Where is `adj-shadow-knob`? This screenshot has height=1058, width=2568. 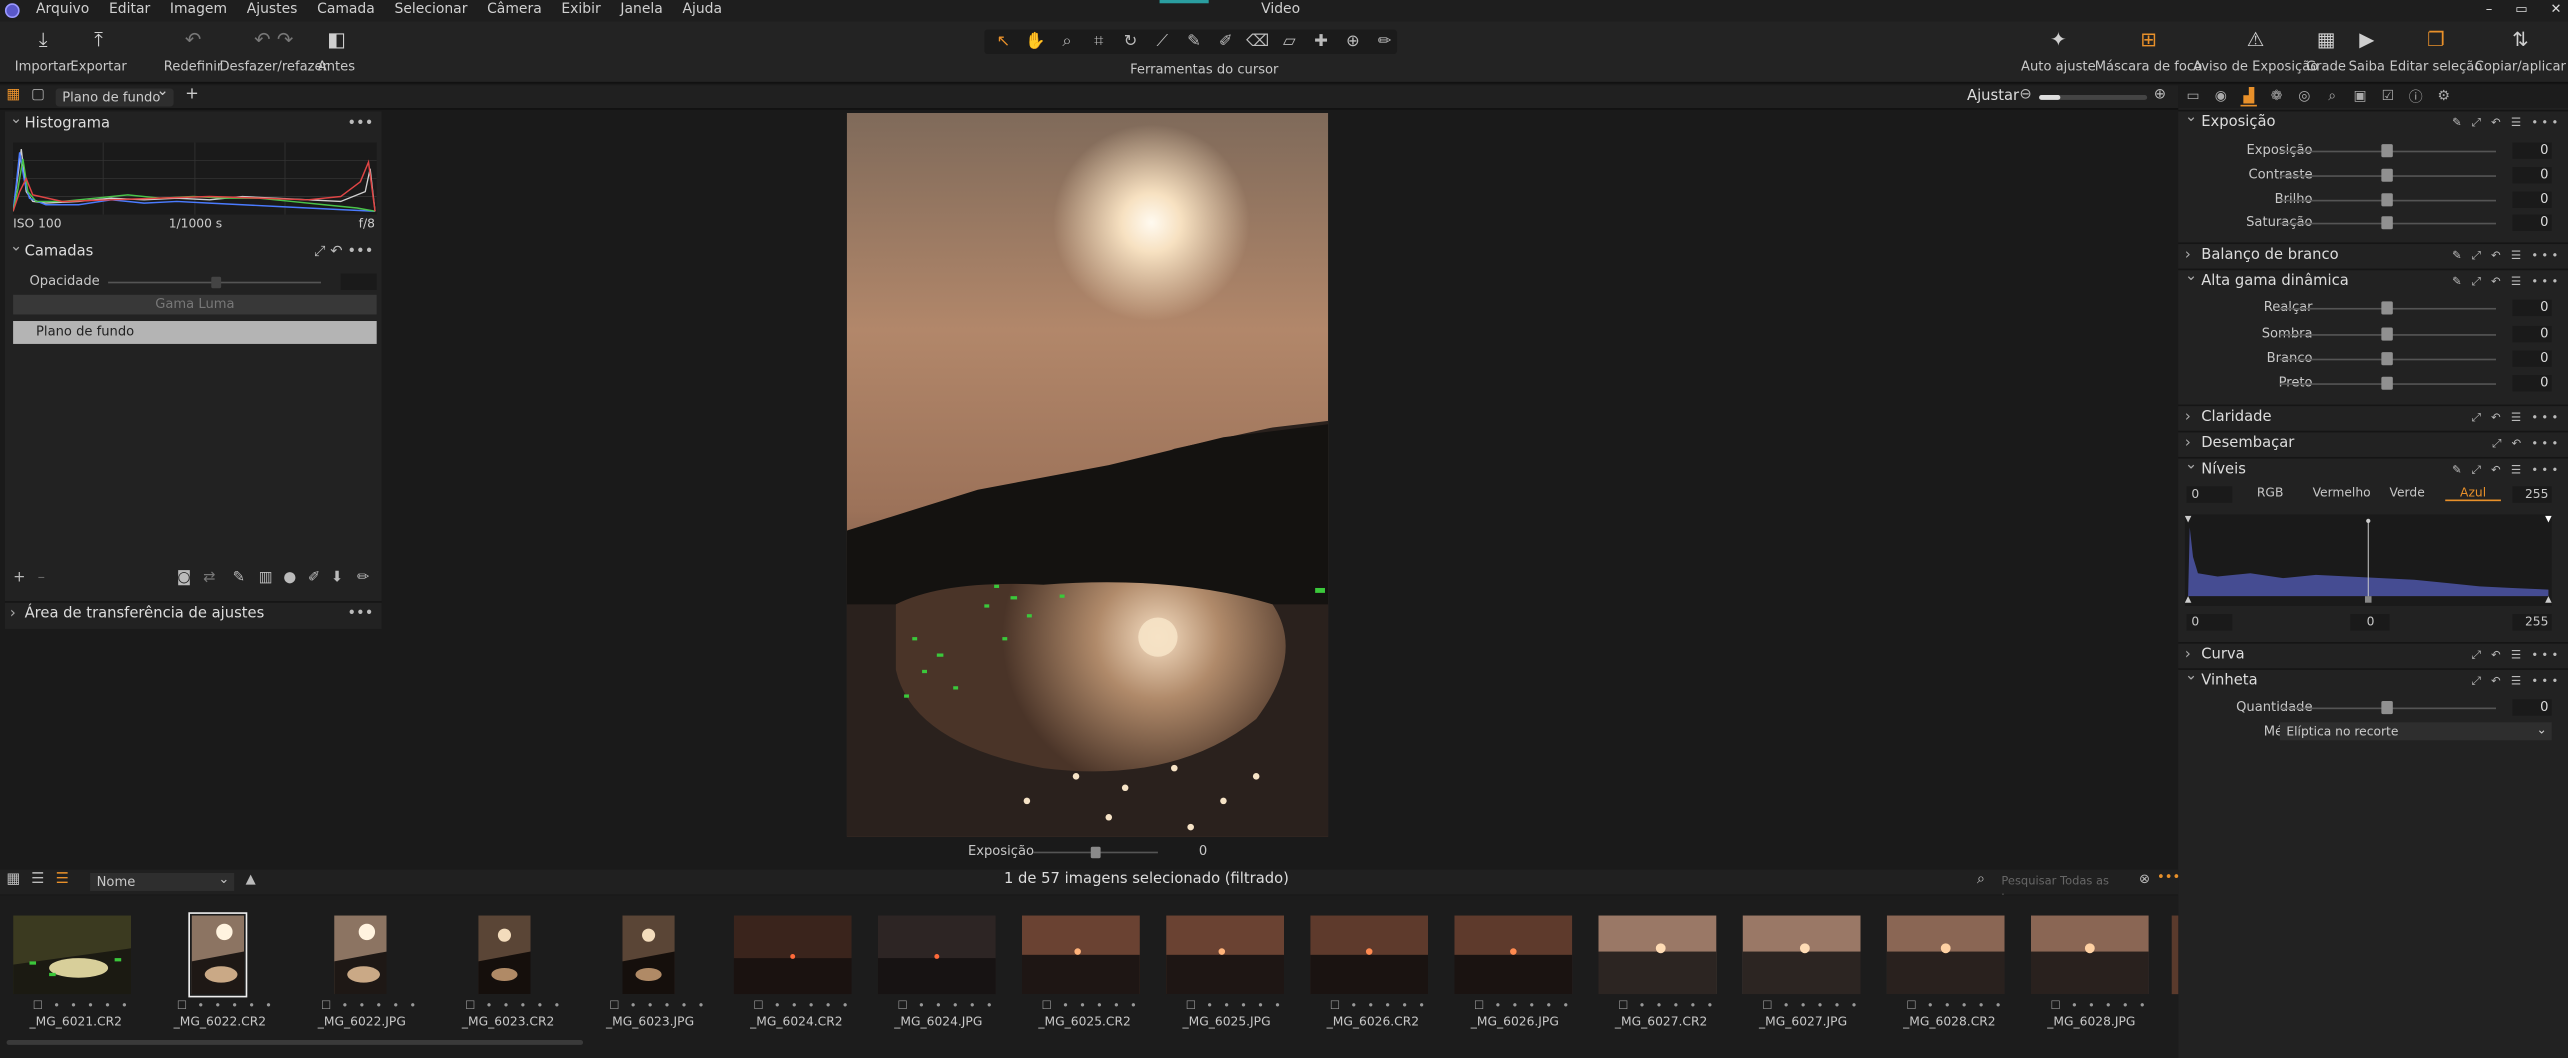
adj-shadow-knob is located at coordinates (2387, 334).